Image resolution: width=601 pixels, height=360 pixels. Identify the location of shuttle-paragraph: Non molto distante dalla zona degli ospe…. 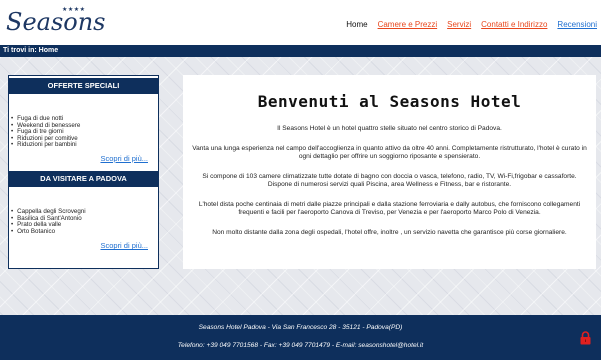
(389, 232).